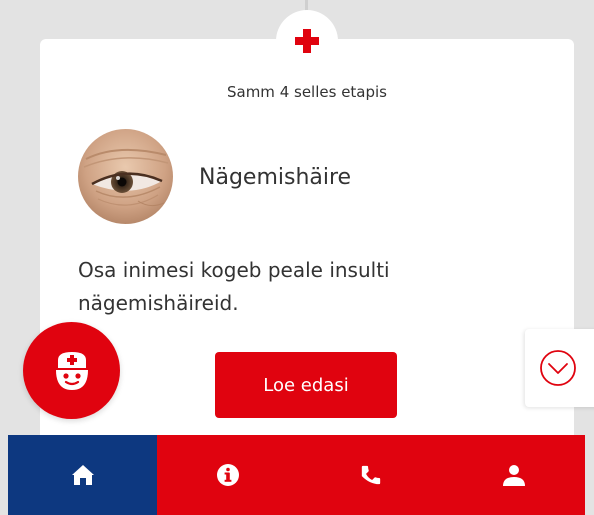 Image resolution: width=594 pixels, height=515 pixels. I want to click on home-icon, so click(82, 475).